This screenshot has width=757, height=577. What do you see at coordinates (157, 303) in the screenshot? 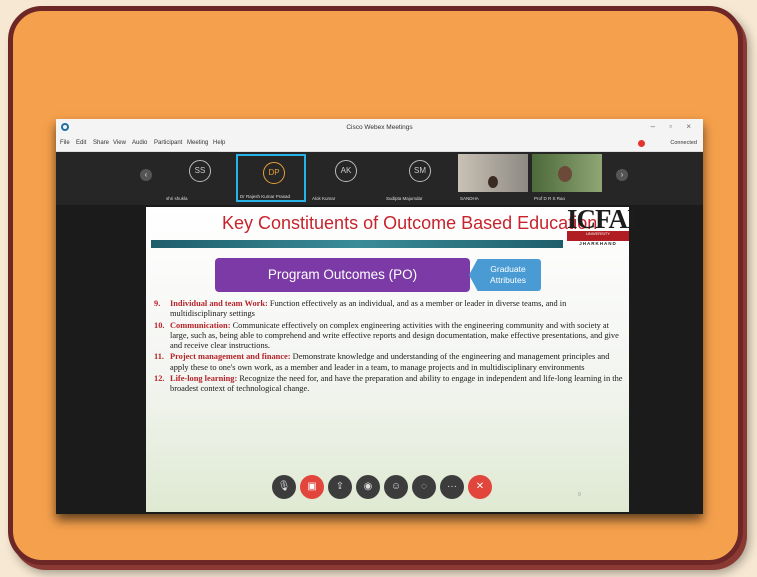
I see `outcome-number: 9.` at bounding box center [157, 303].